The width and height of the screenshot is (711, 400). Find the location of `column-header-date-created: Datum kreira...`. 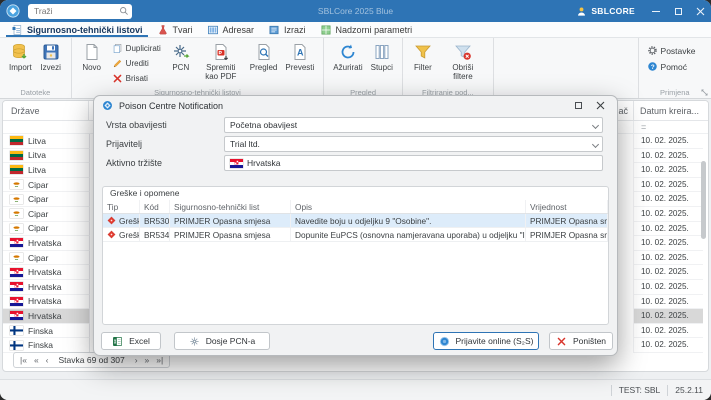

column-header-date-created: Datum kreira... is located at coordinates (668, 111).